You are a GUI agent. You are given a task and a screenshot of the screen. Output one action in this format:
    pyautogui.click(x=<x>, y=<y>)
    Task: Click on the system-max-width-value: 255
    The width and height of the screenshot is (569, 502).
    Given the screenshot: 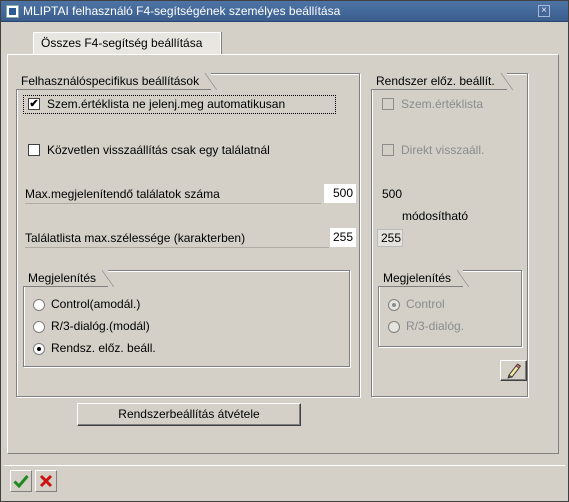 What is the action you would take?
    pyautogui.click(x=390, y=238)
    